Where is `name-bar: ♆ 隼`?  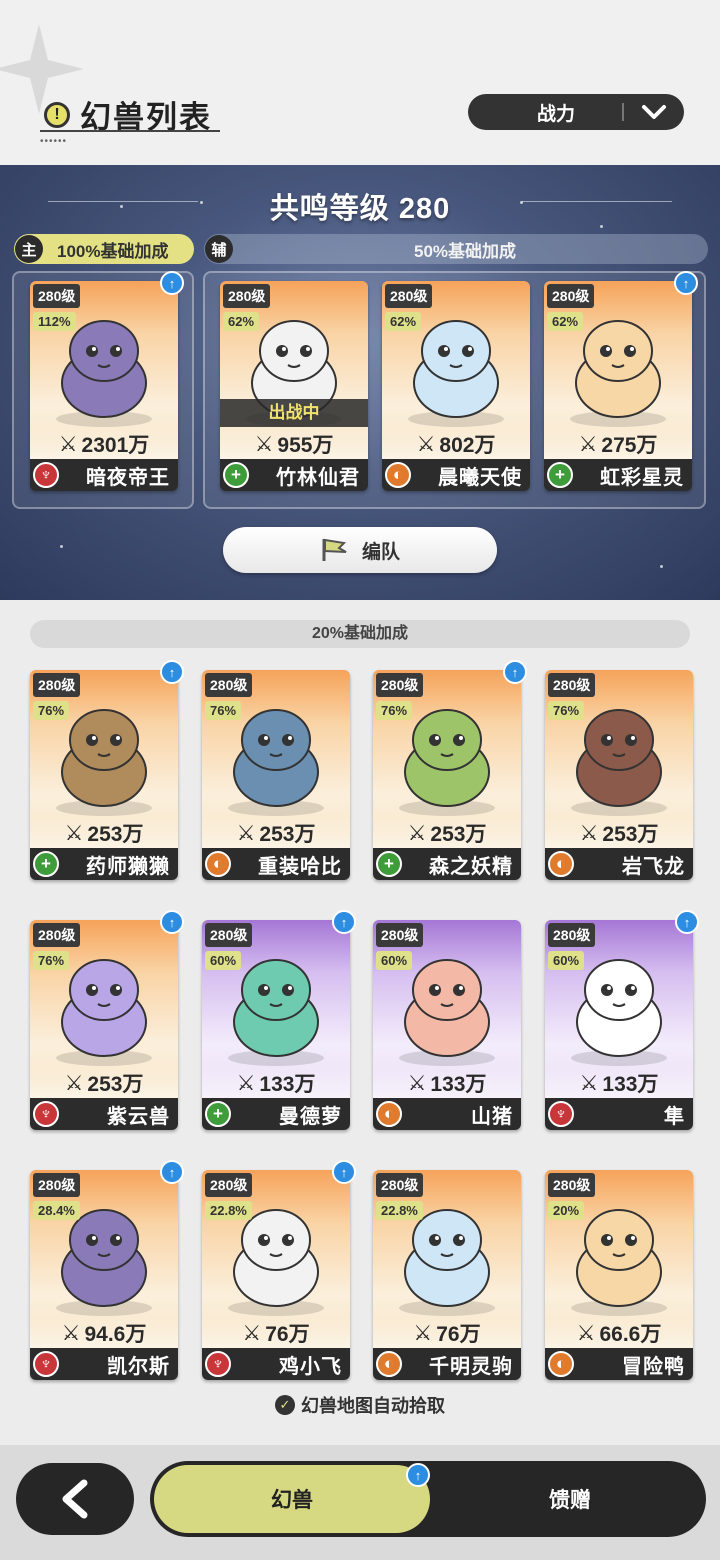 name-bar: ♆ 隼 is located at coordinates (619, 1114).